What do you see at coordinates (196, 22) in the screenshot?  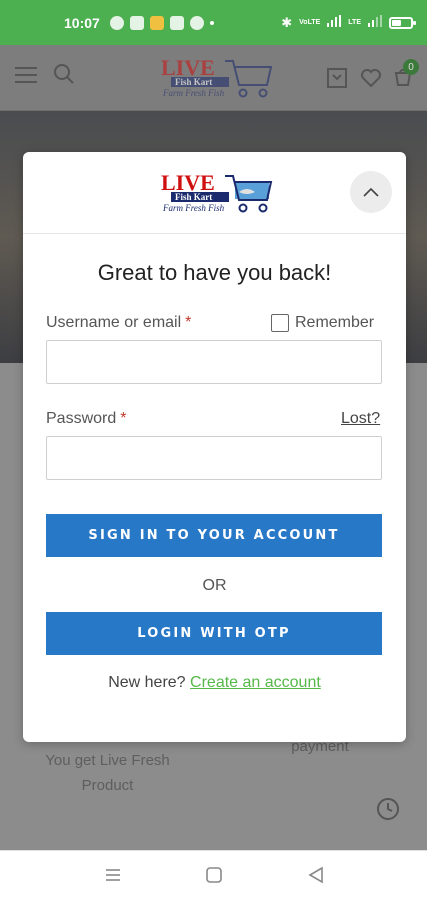 I see `chat-icon` at bounding box center [196, 22].